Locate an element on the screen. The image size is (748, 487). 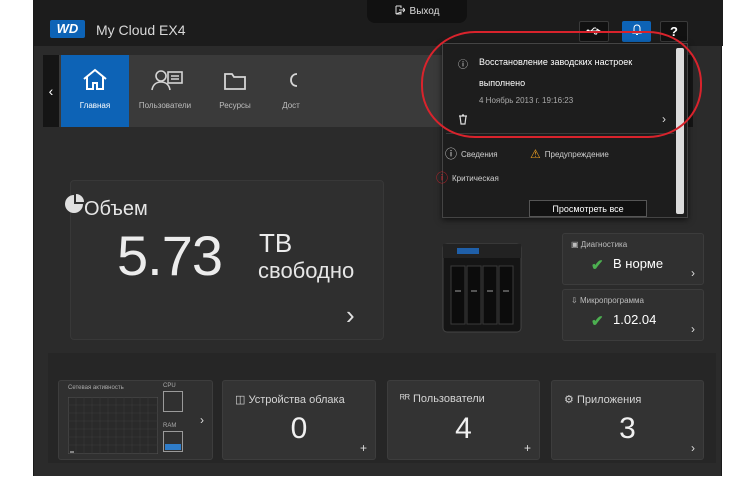
nav-item-label: Ресурсы is located at coordinates (235, 105).